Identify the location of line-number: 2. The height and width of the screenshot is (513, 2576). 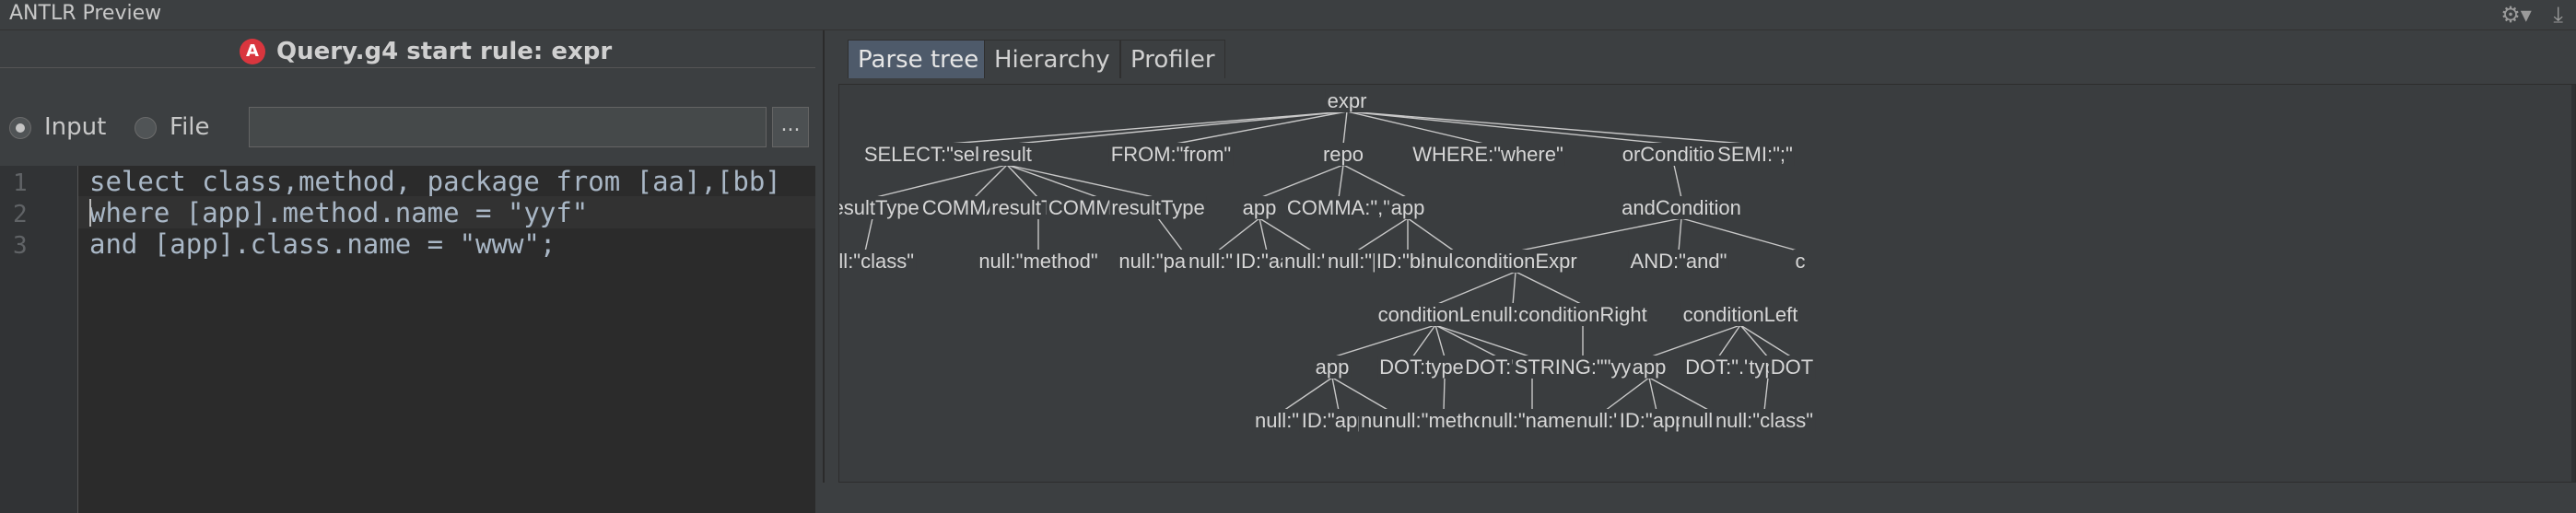
(20, 215).